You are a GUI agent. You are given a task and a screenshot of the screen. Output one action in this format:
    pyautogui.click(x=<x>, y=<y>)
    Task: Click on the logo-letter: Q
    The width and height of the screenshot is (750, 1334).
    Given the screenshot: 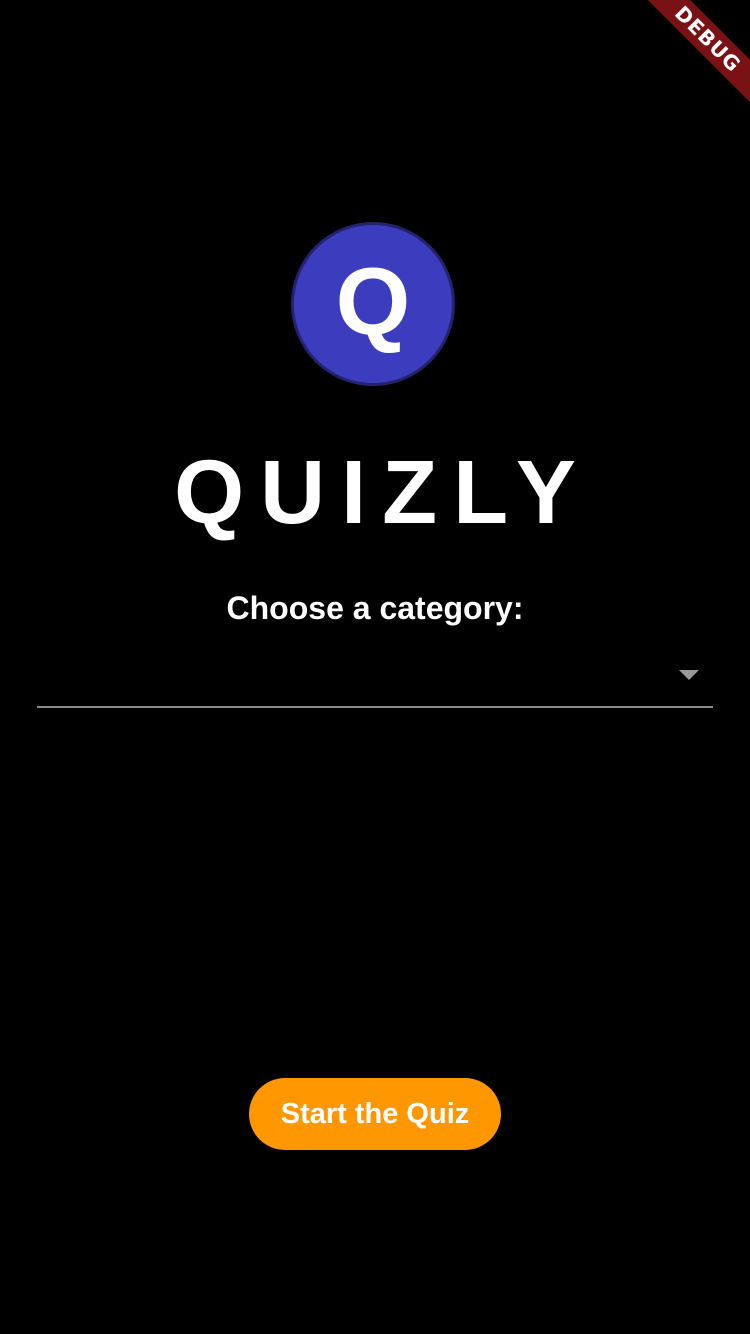 What is the action you would take?
    pyautogui.click(x=373, y=301)
    